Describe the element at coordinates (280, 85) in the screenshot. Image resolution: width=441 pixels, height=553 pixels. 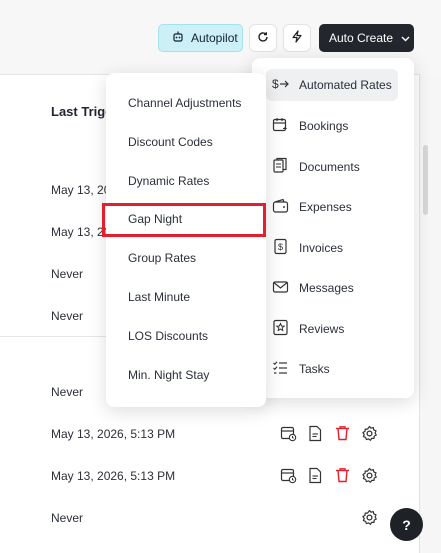
I see `dollar-arrow-icon: $` at that location.